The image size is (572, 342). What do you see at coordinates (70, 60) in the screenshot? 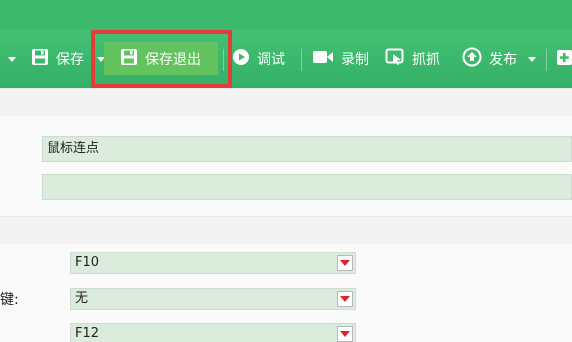
I see `save-label: 保存` at bounding box center [70, 60].